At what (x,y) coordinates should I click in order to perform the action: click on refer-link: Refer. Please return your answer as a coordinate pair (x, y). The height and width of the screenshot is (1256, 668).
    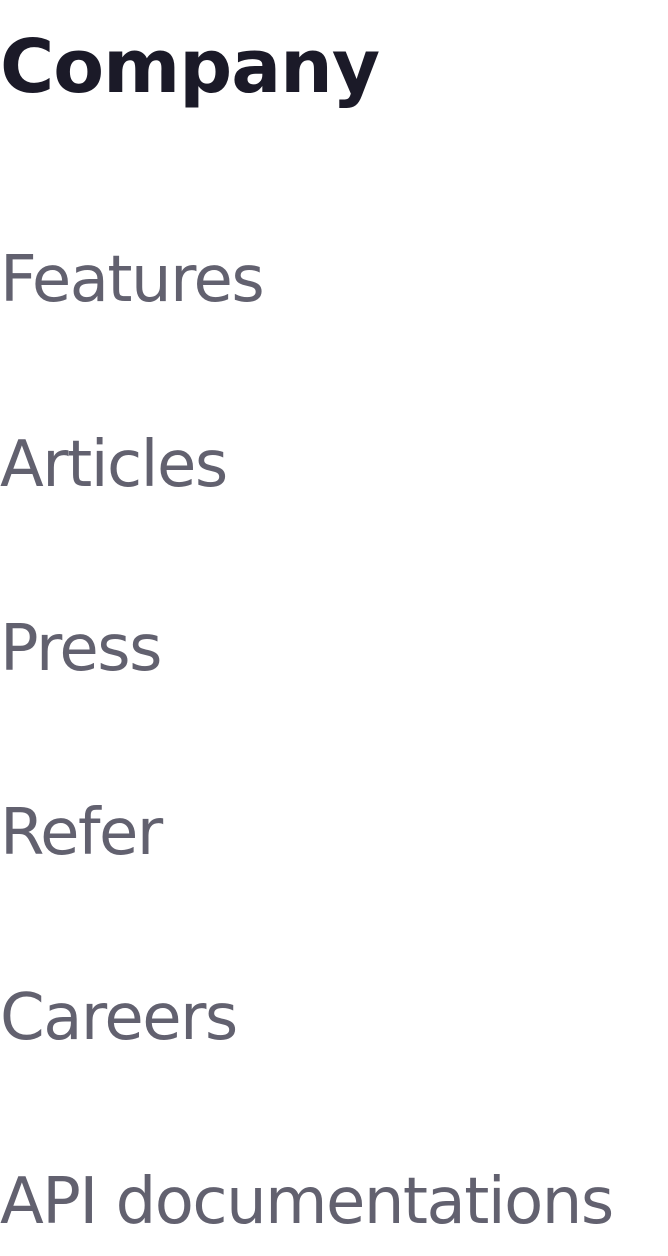
    Looking at the image, I should click on (81, 833).